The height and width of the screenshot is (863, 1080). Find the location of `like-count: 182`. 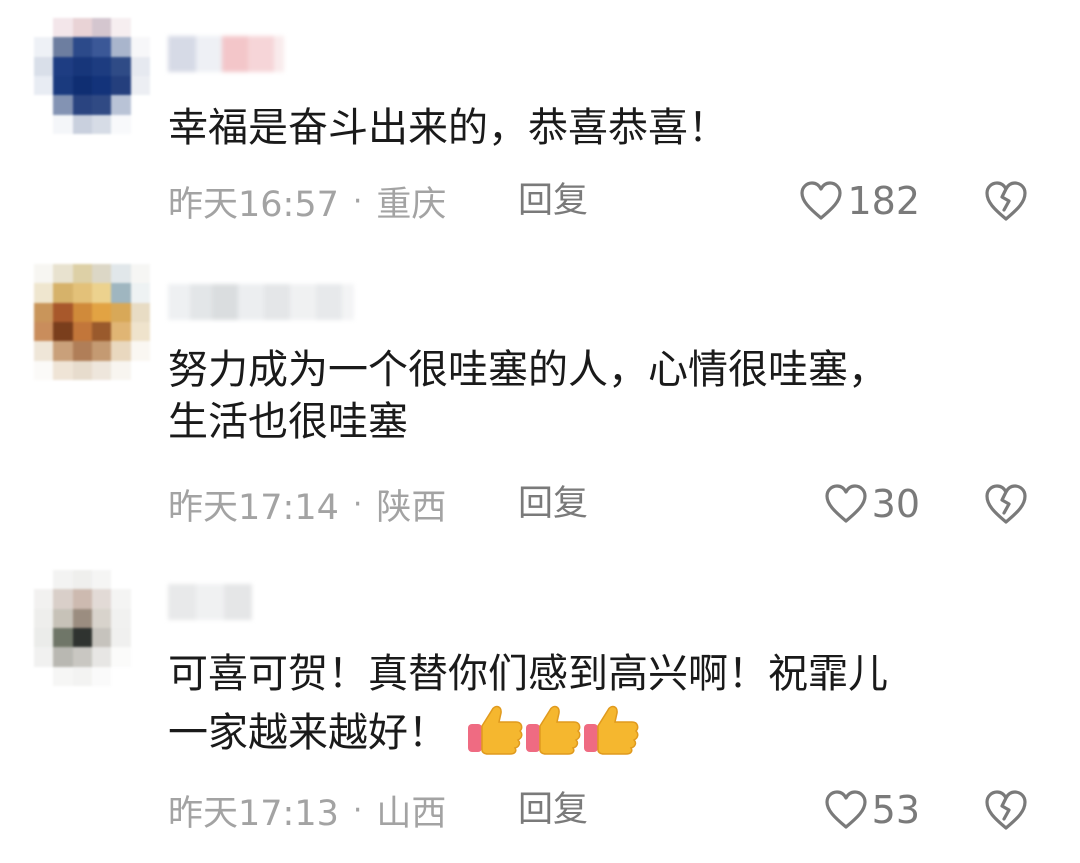

like-count: 182 is located at coordinates (883, 201).